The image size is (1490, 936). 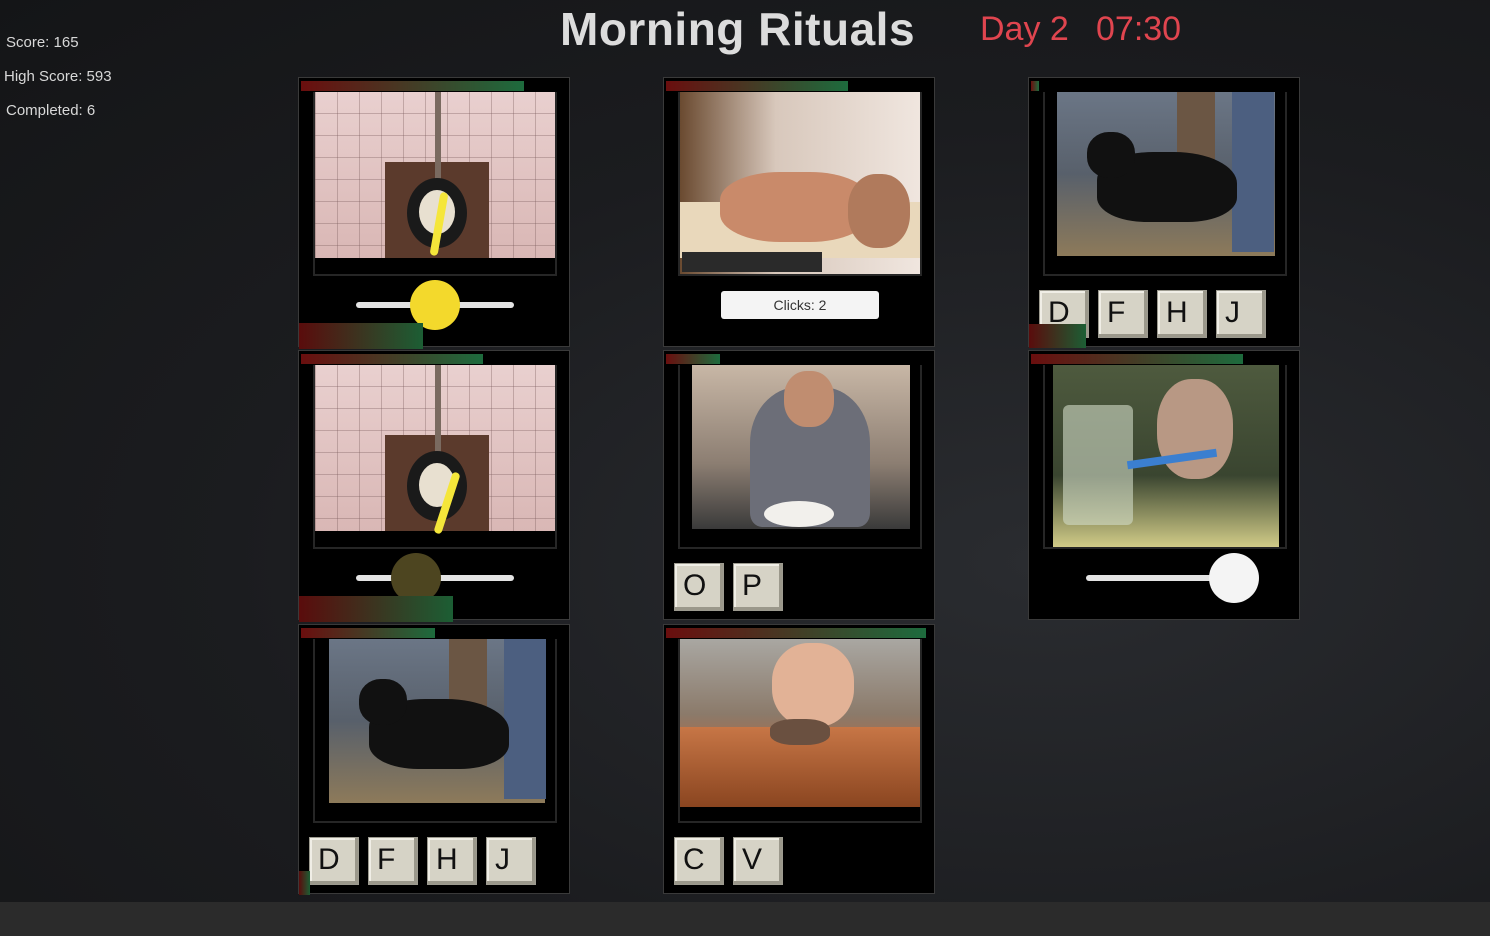 I want to click on key-button-v: V, so click(x=758, y=861).